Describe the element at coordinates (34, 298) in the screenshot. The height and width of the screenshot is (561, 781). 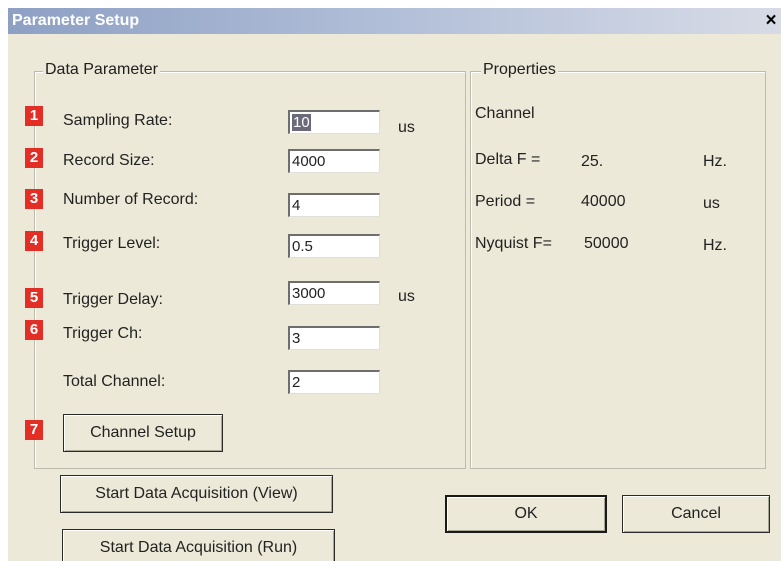
I see `marker-5: 5` at that location.